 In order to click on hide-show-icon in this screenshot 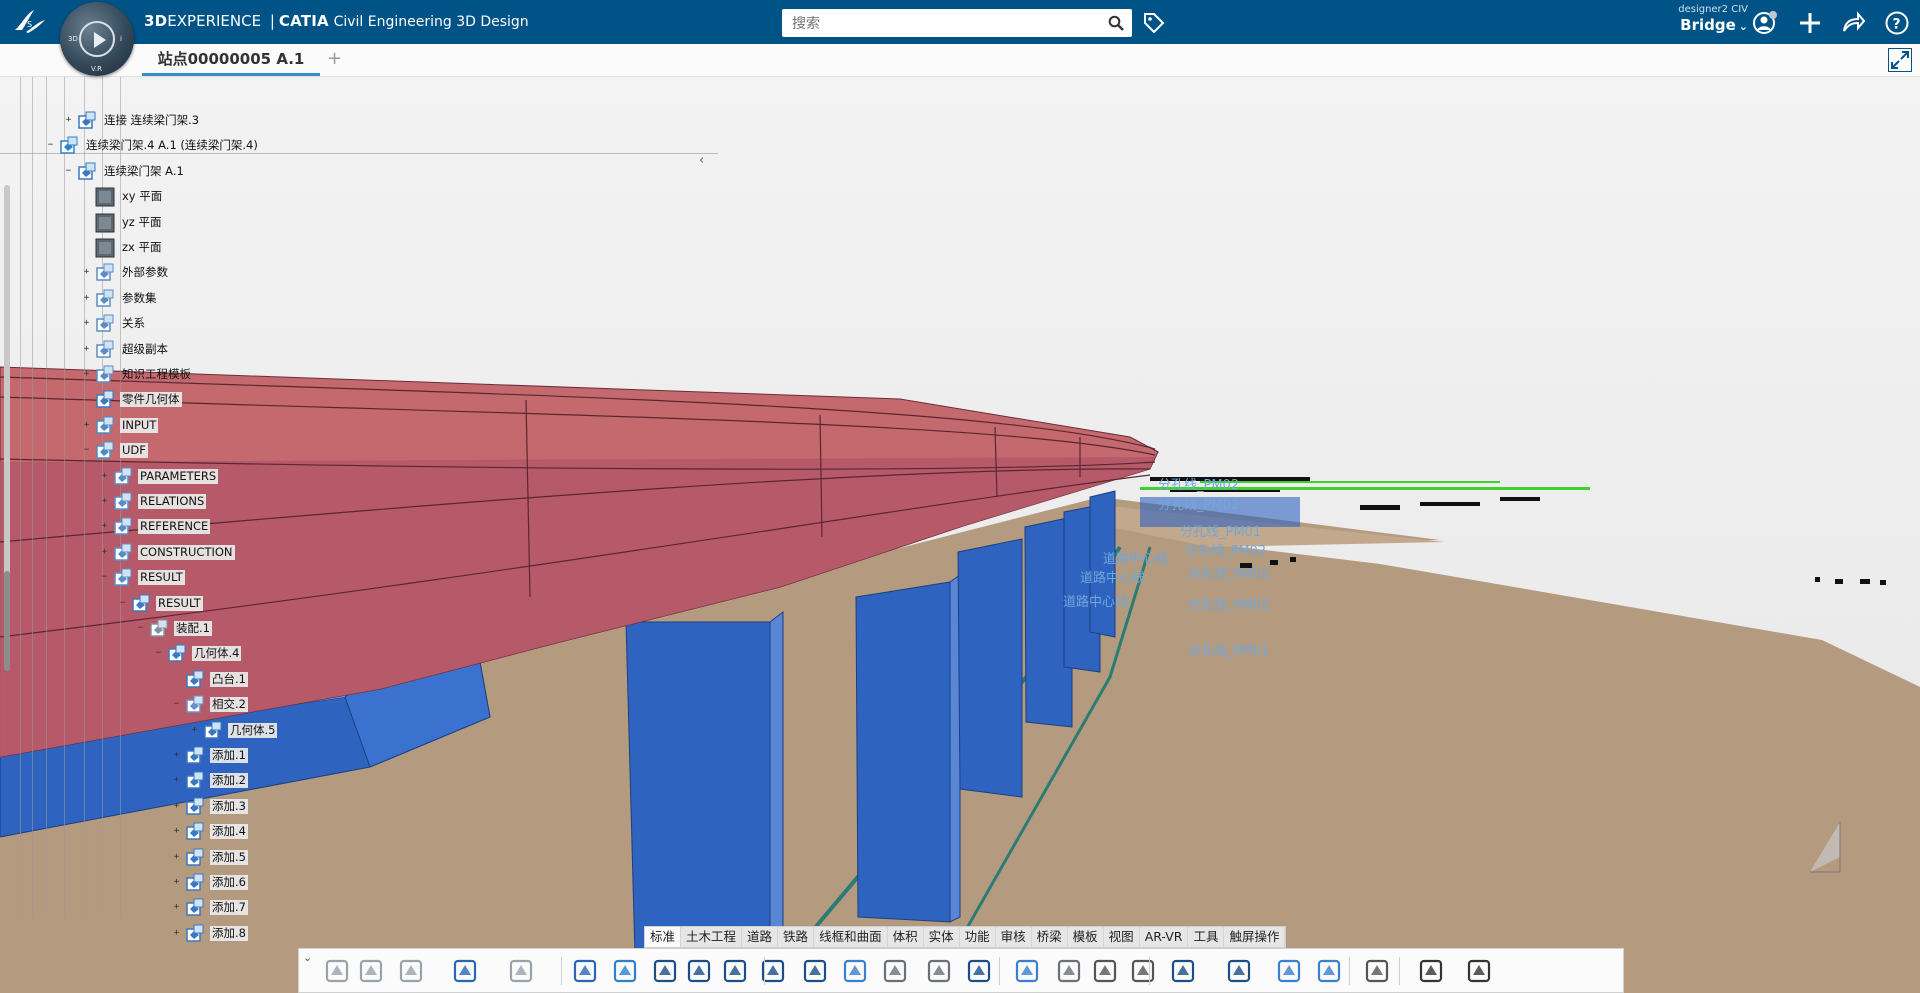, I will do `click(939, 971)`.